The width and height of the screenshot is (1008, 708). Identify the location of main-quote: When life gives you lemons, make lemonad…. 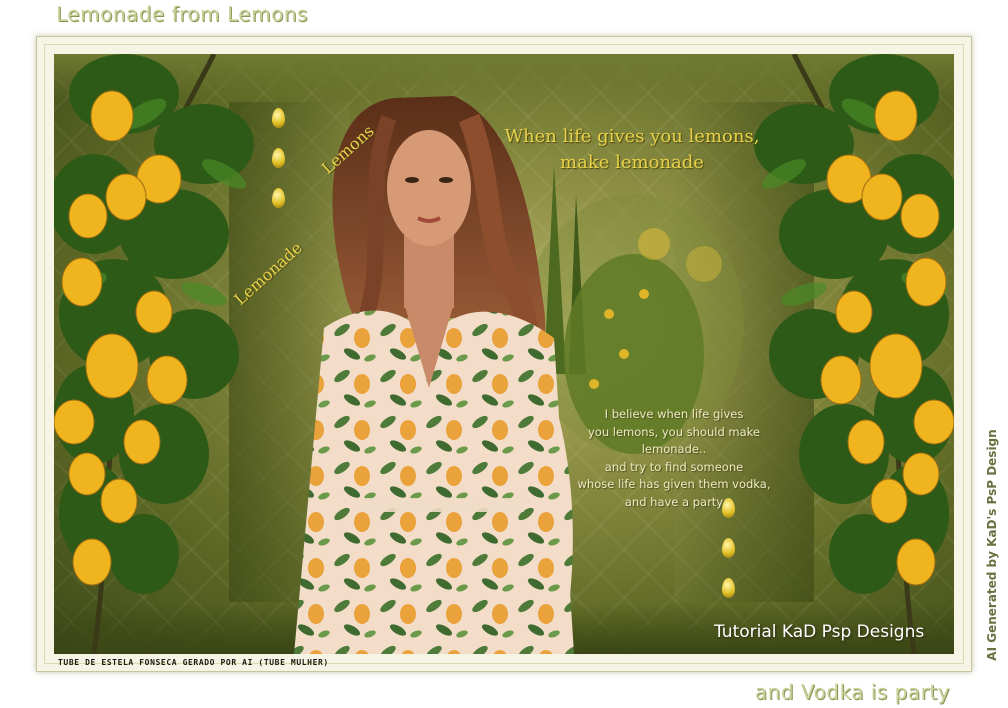
(632, 150).